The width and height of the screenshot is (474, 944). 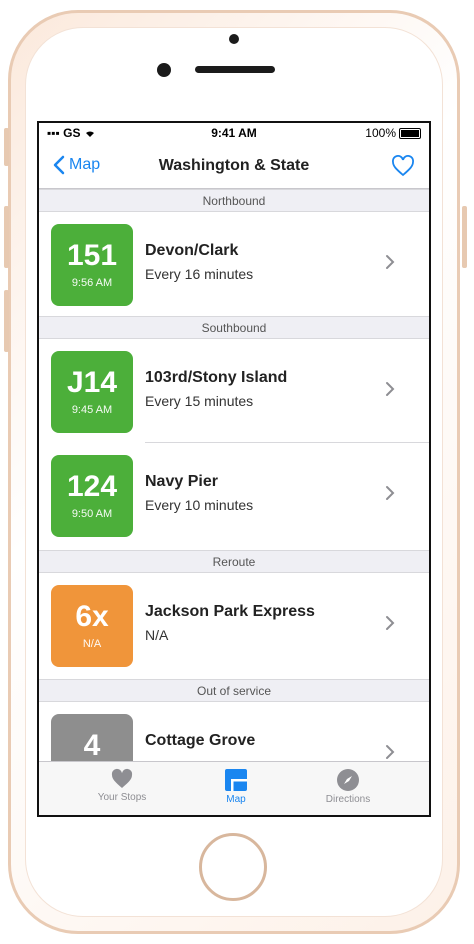 I want to click on route-frequency: Every 10 minutes, so click(x=199, y=505).